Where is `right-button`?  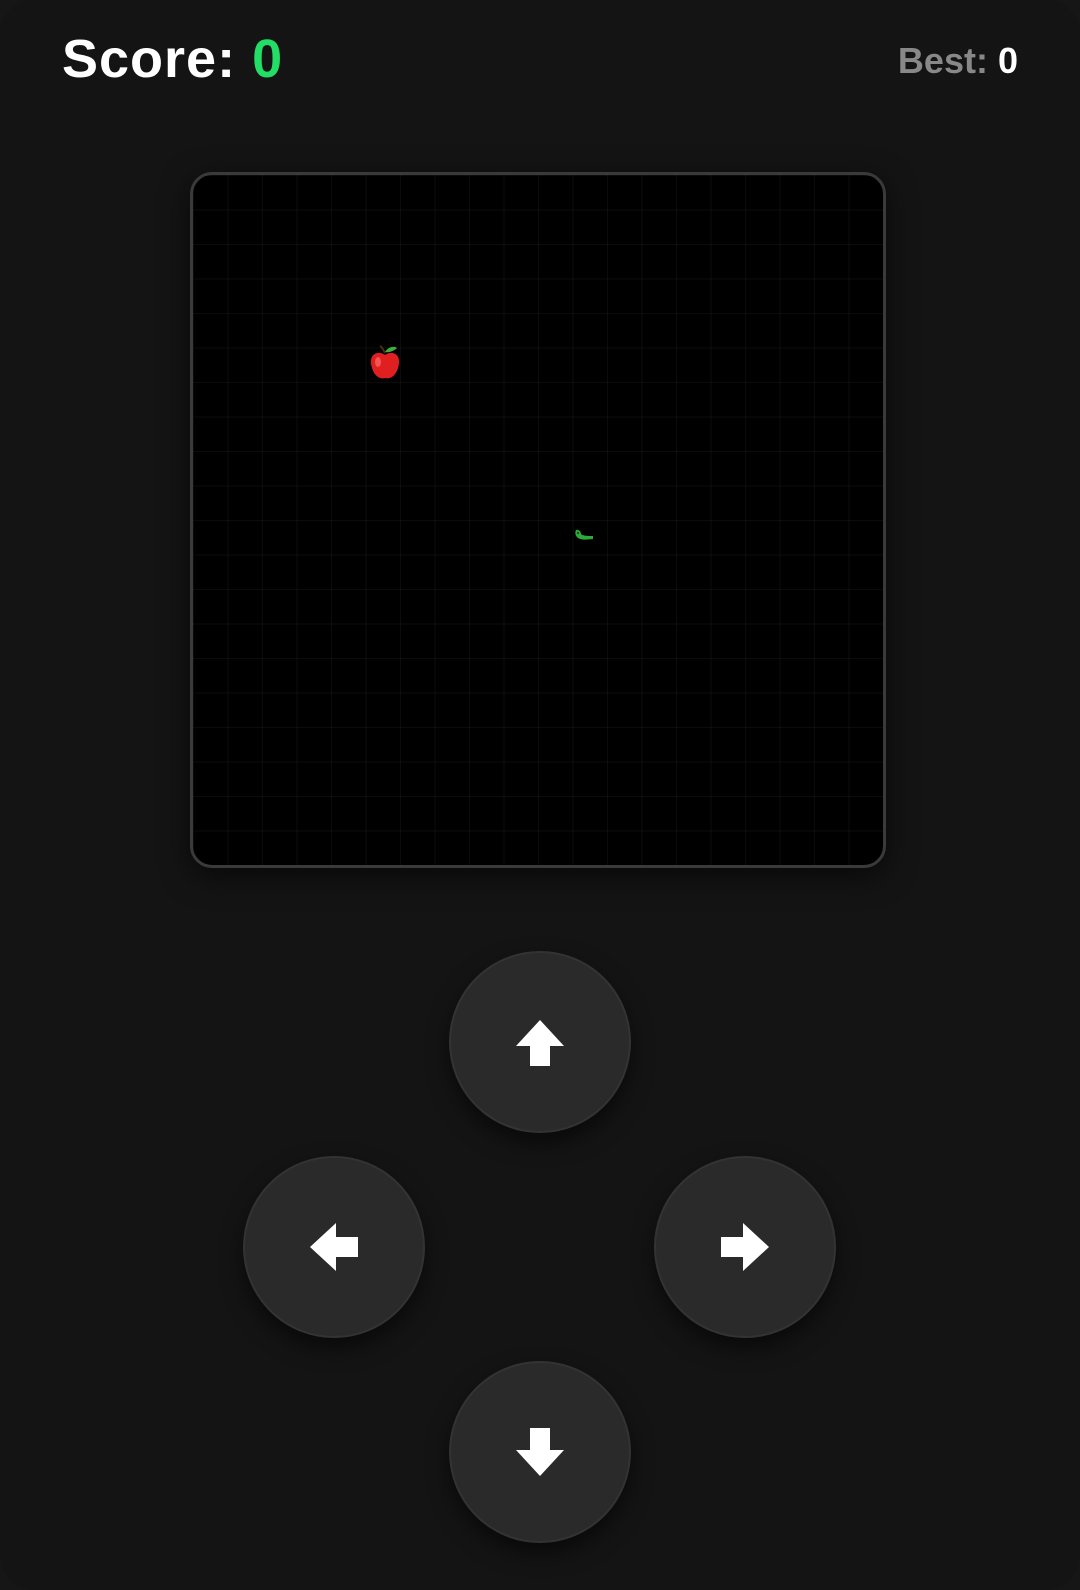
right-button is located at coordinates (745, 1247).